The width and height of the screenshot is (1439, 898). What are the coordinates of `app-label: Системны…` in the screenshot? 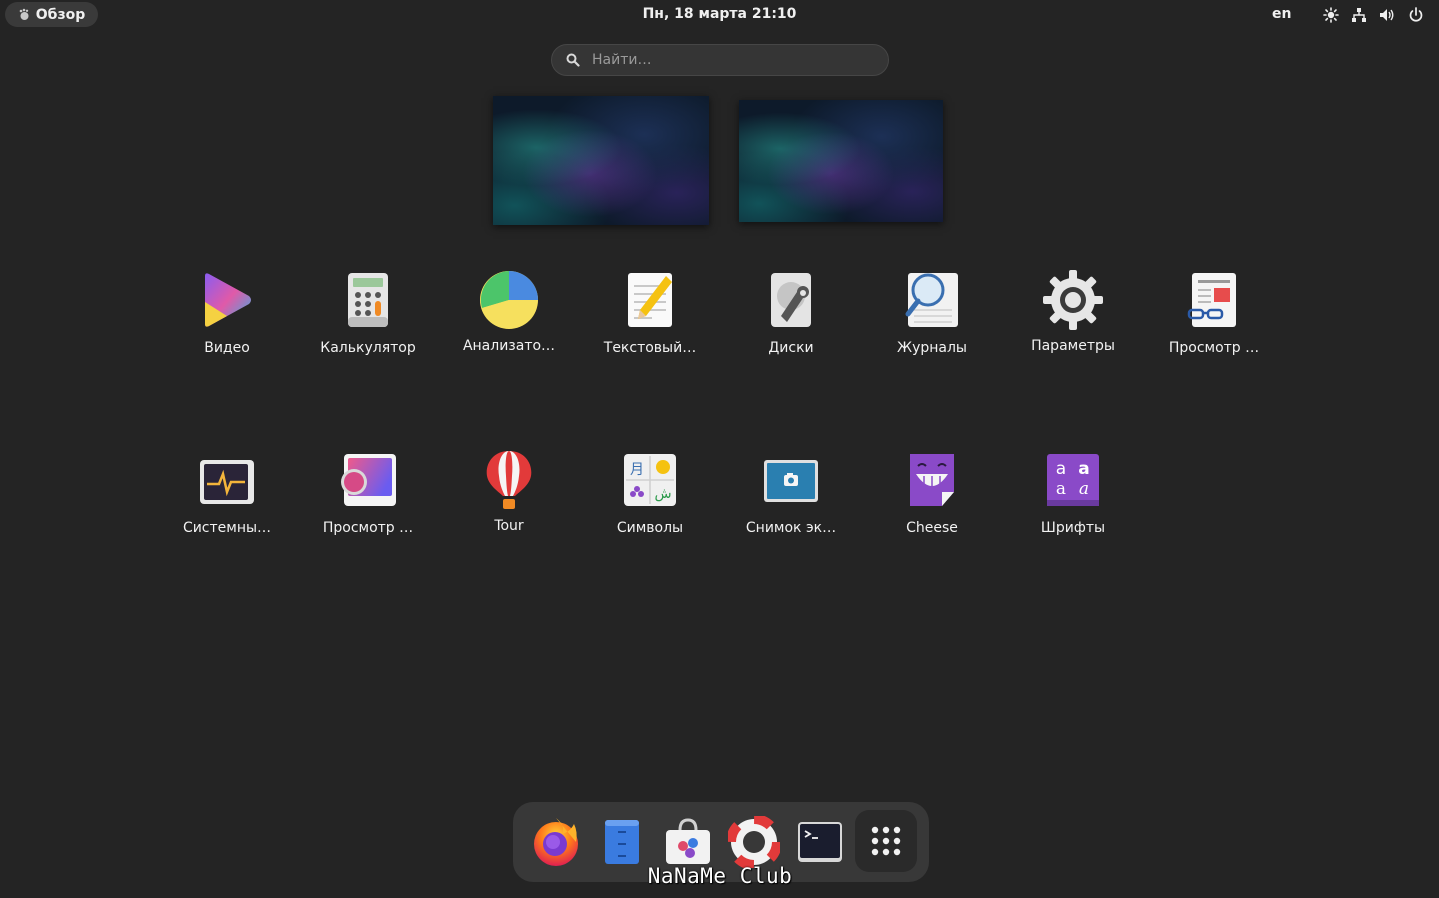 It's located at (227, 528).